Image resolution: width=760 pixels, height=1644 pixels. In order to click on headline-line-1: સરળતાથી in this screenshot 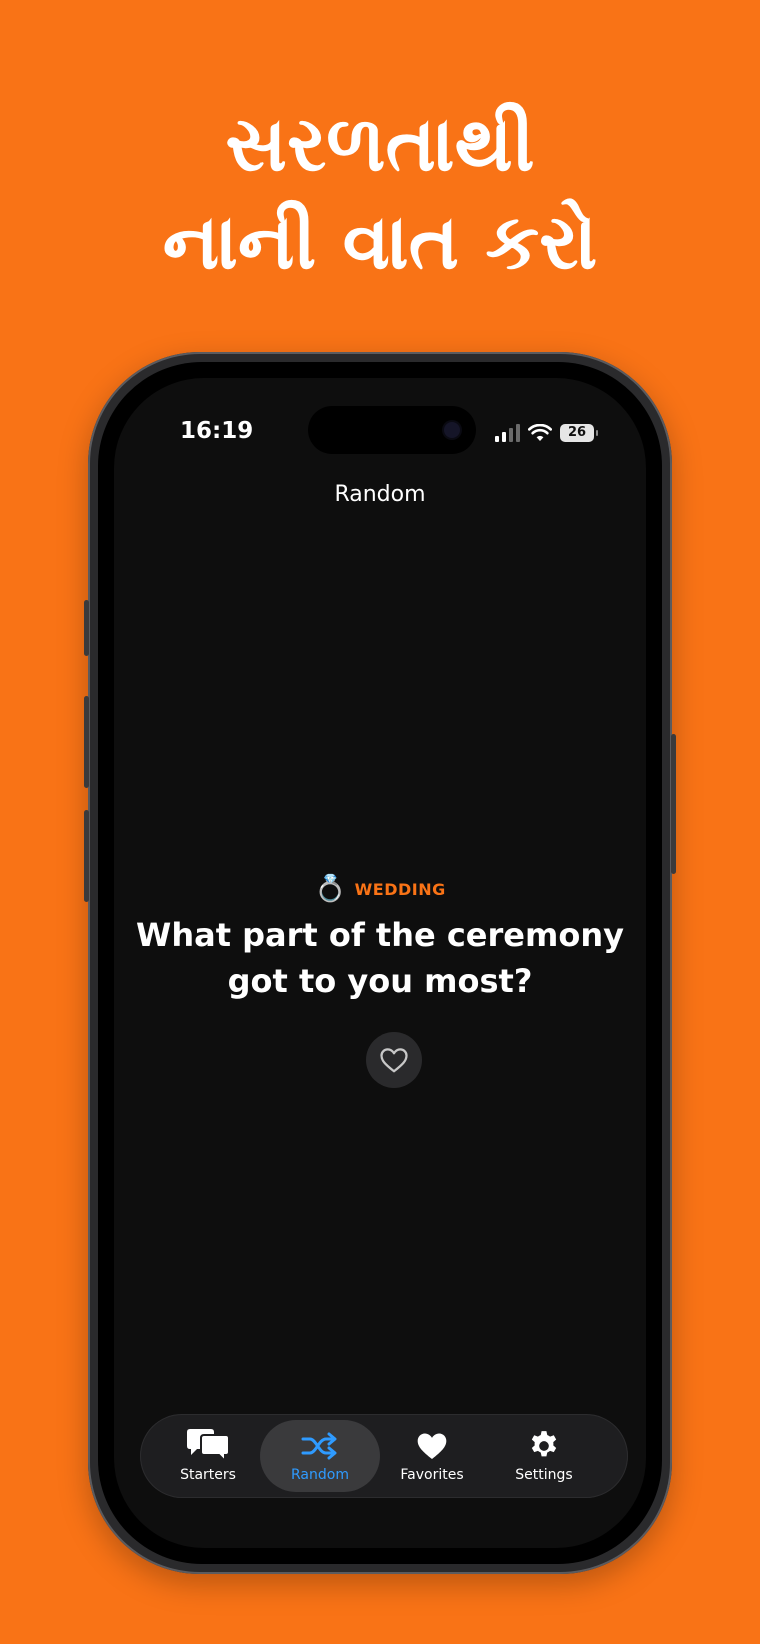, I will do `click(380, 143)`.